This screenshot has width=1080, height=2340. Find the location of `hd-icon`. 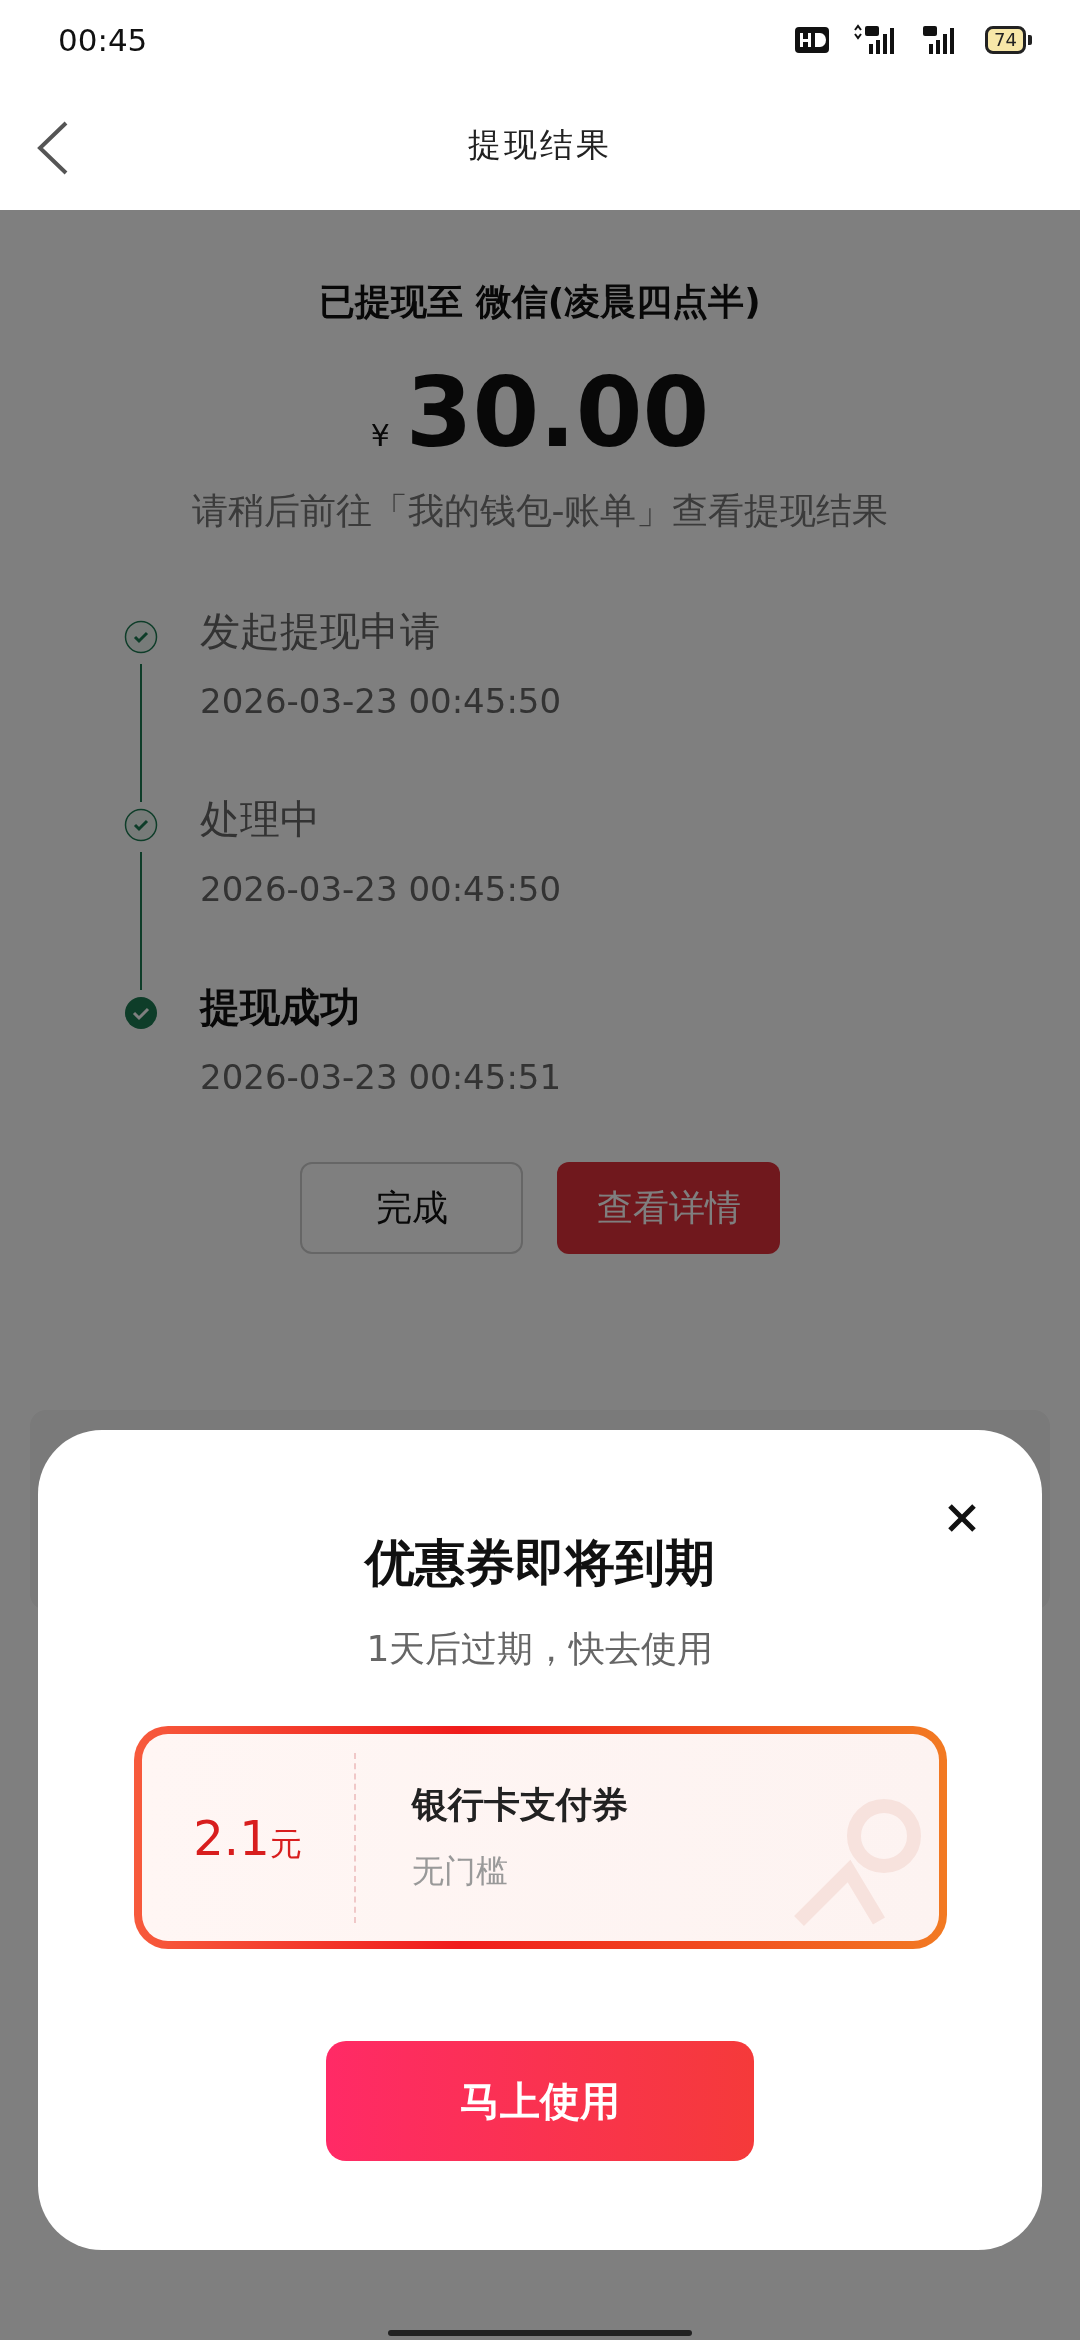

hd-icon is located at coordinates (812, 40).